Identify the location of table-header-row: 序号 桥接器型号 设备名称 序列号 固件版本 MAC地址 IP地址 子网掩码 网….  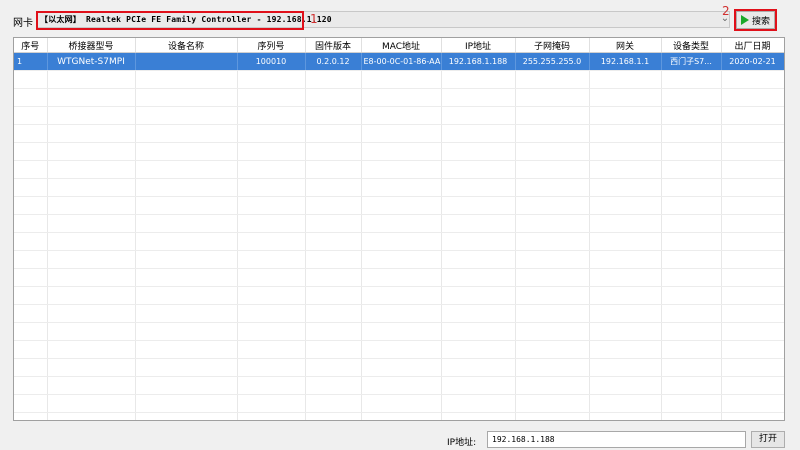
(399, 45).